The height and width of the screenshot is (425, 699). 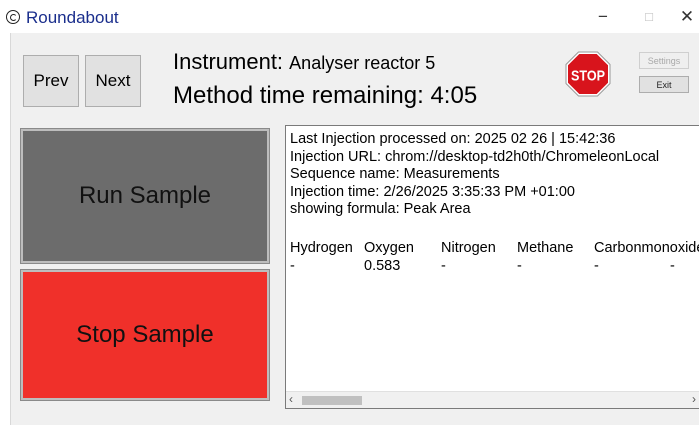 I want to click on exit-button: Exit, so click(x=664, y=84).